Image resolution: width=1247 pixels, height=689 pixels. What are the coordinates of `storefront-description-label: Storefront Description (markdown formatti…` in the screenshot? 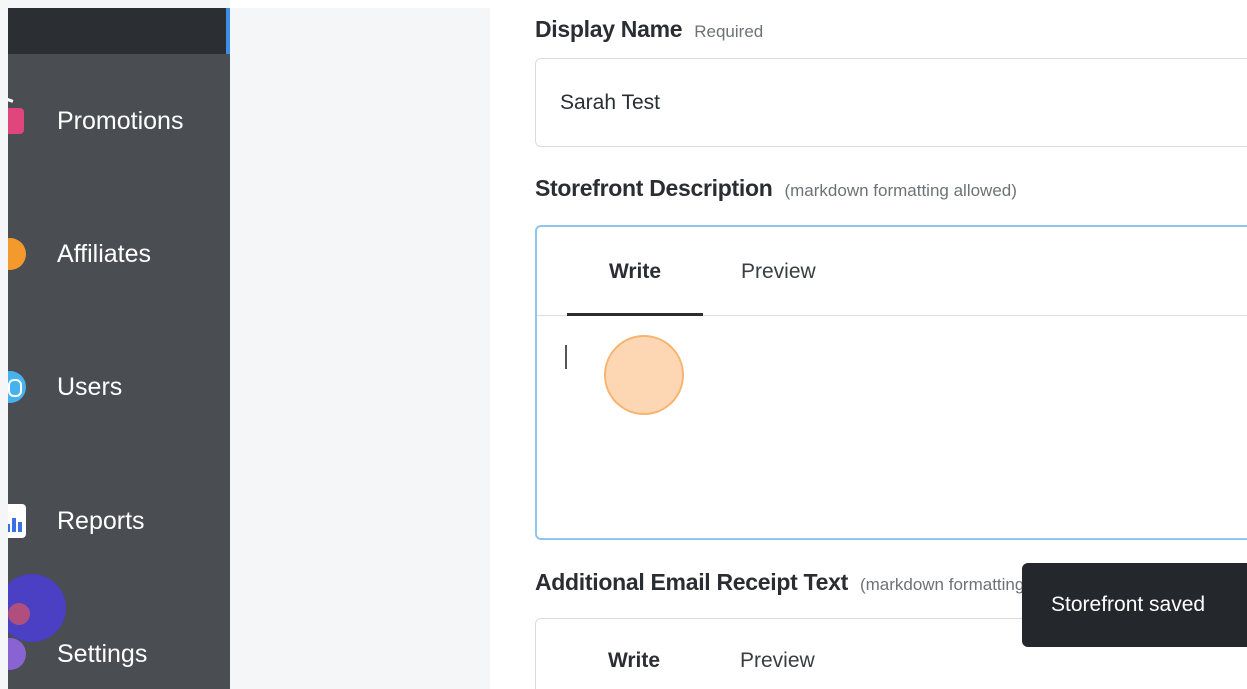 It's located at (776, 188).